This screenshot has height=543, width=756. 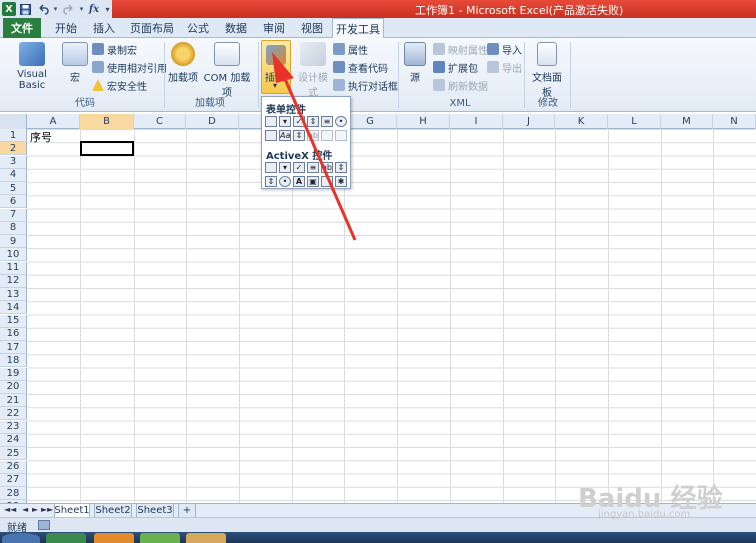 What do you see at coordinates (504, 49) in the screenshot?
I see `import-button: 导入` at bounding box center [504, 49].